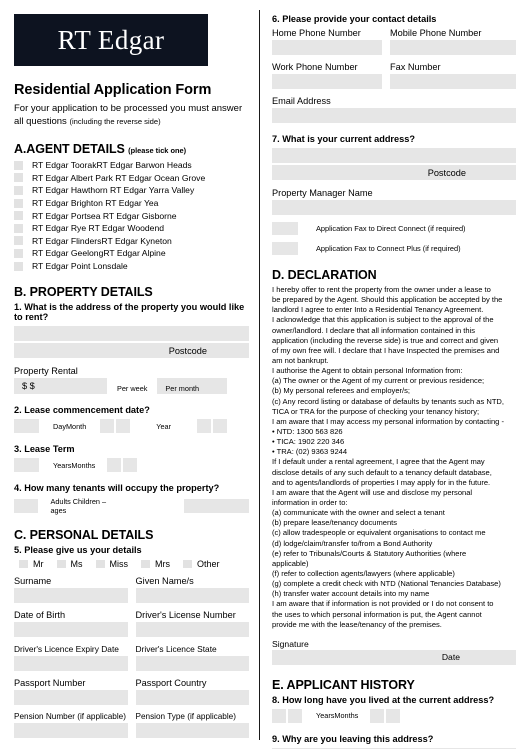  Describe the element at coordinates (71, 664) in the screenshot. I see `licence-expiry-input` at that location.